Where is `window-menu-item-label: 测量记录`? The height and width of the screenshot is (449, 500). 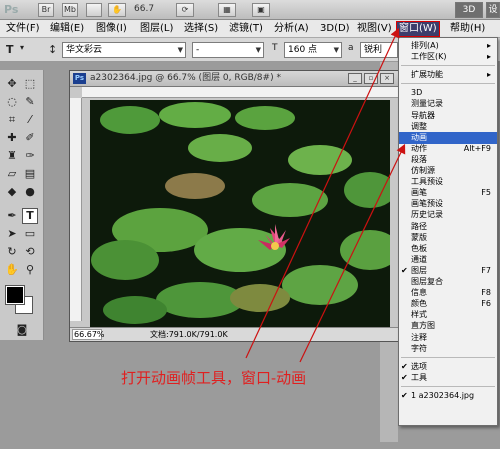 window-menu-item-label: 测量记录 is located at coordinates (427, 104).